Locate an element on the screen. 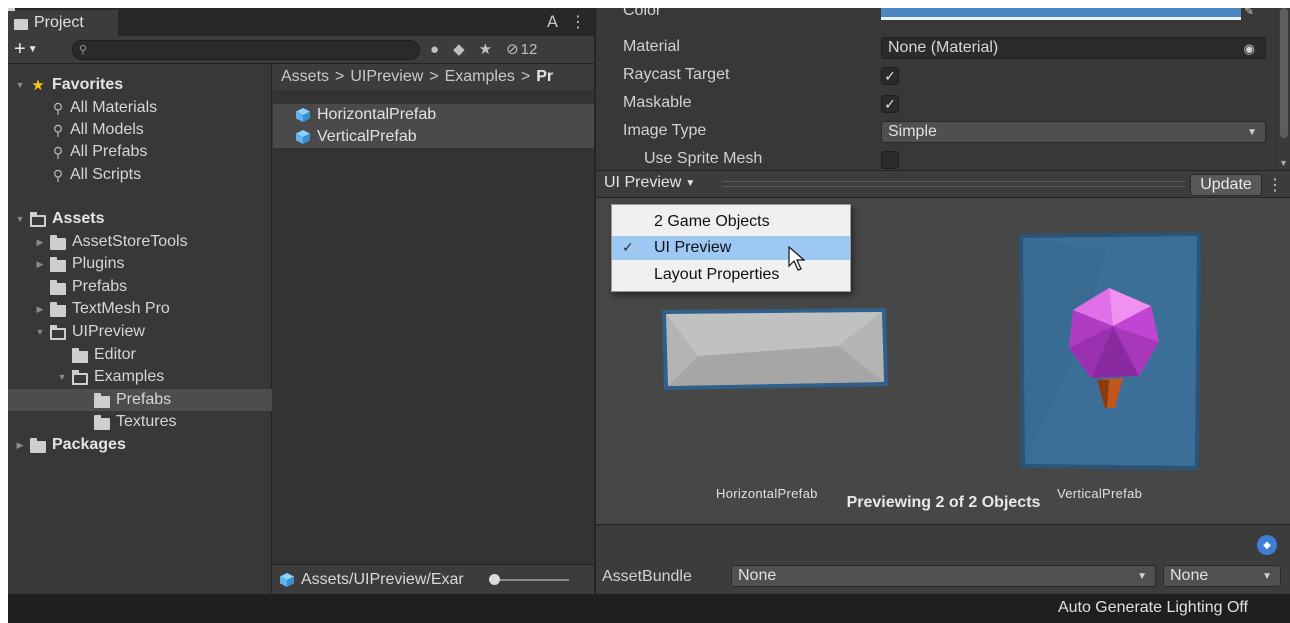 The height and width of the screenshot is (623, 1290). eyedropper-icon: ✎ is located at coordinates (1254, 14).